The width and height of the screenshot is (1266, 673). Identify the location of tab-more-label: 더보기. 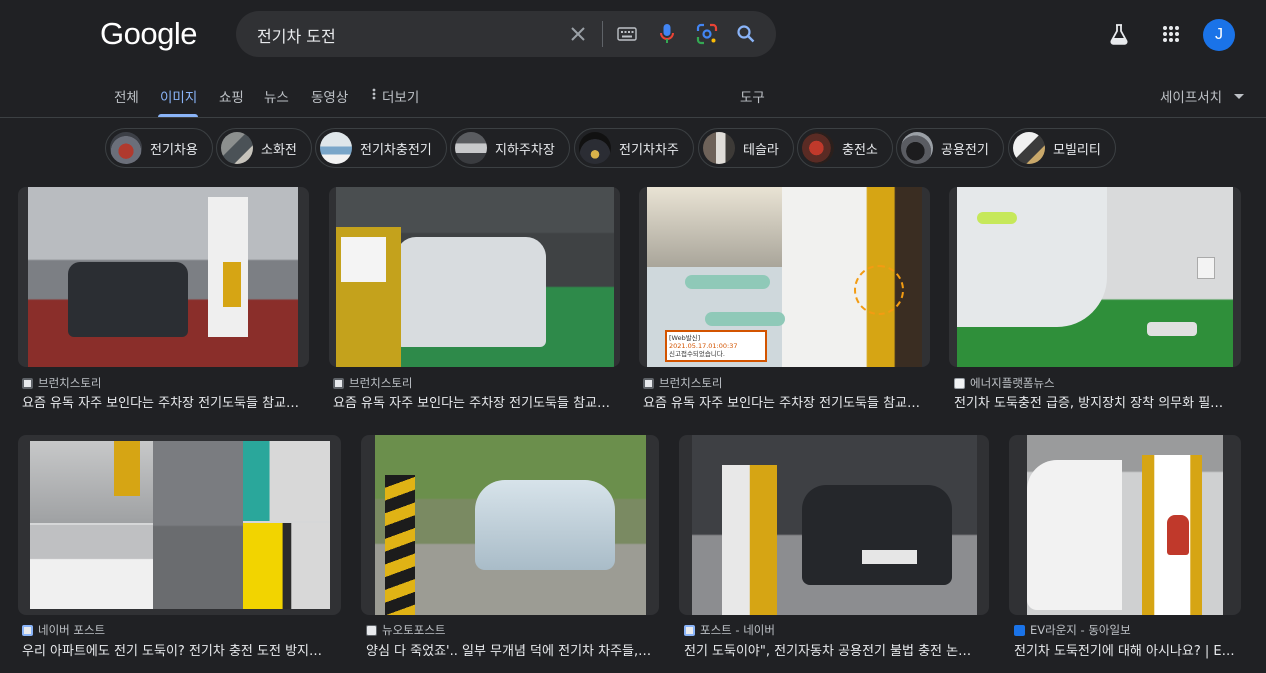
(401, 98).